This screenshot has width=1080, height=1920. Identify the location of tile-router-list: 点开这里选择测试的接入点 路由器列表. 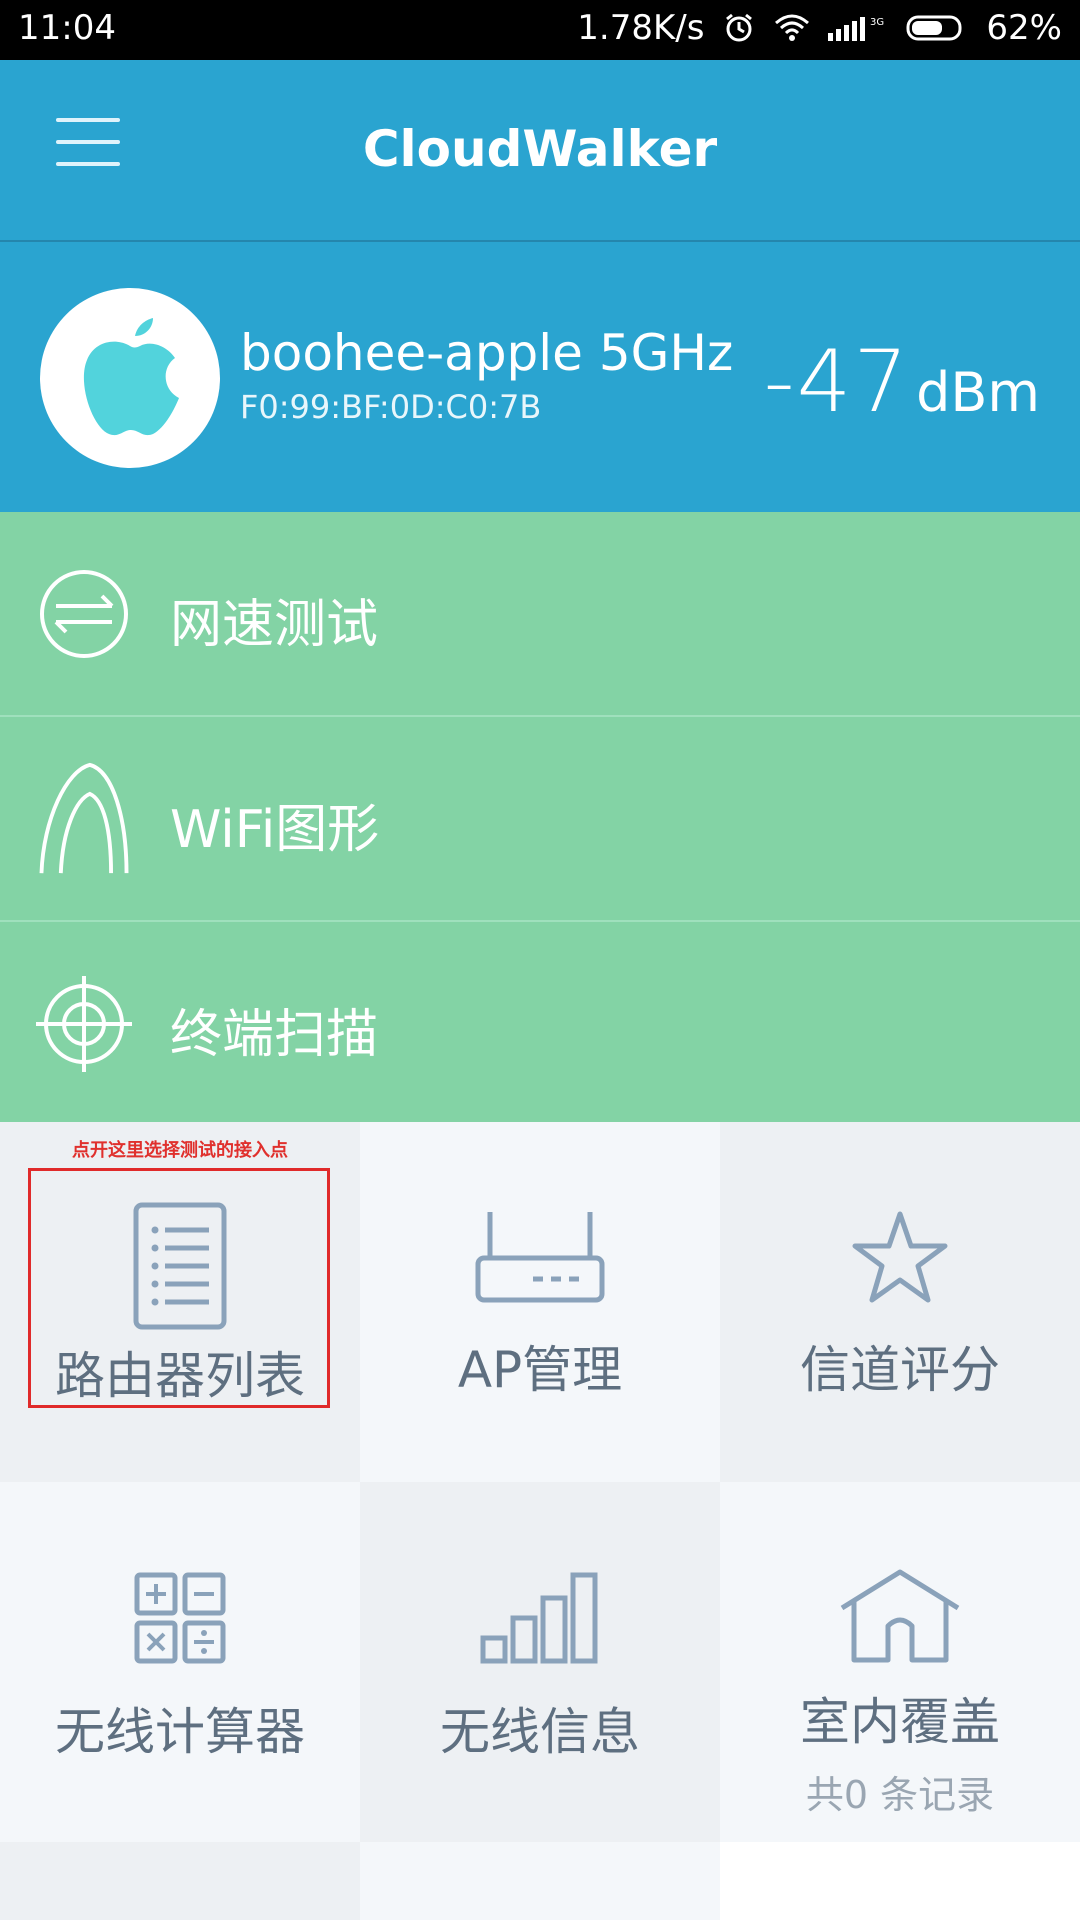
(180, 1302).